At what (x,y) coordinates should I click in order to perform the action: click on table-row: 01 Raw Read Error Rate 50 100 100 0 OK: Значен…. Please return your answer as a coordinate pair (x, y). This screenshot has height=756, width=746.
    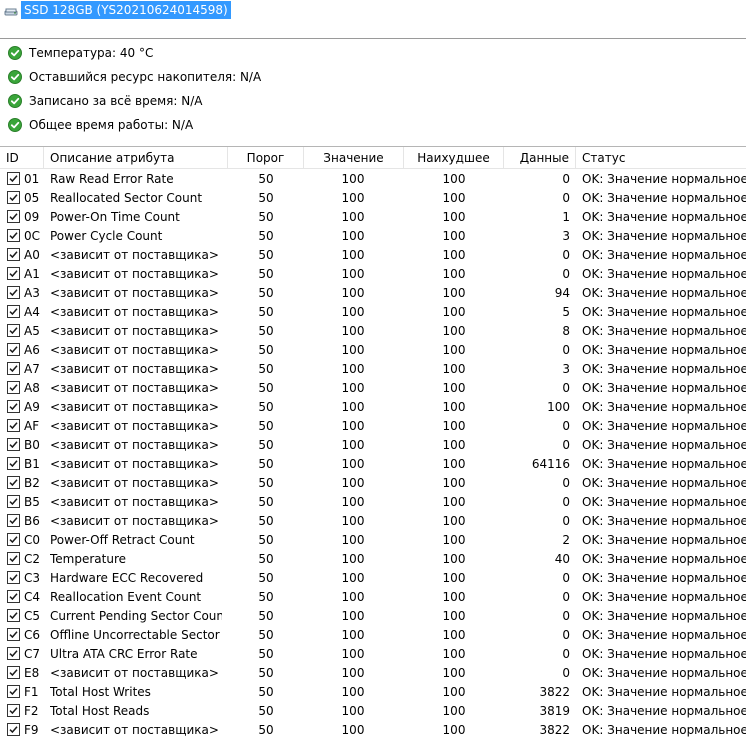
    Looking at the image, I should click on (373, 179).